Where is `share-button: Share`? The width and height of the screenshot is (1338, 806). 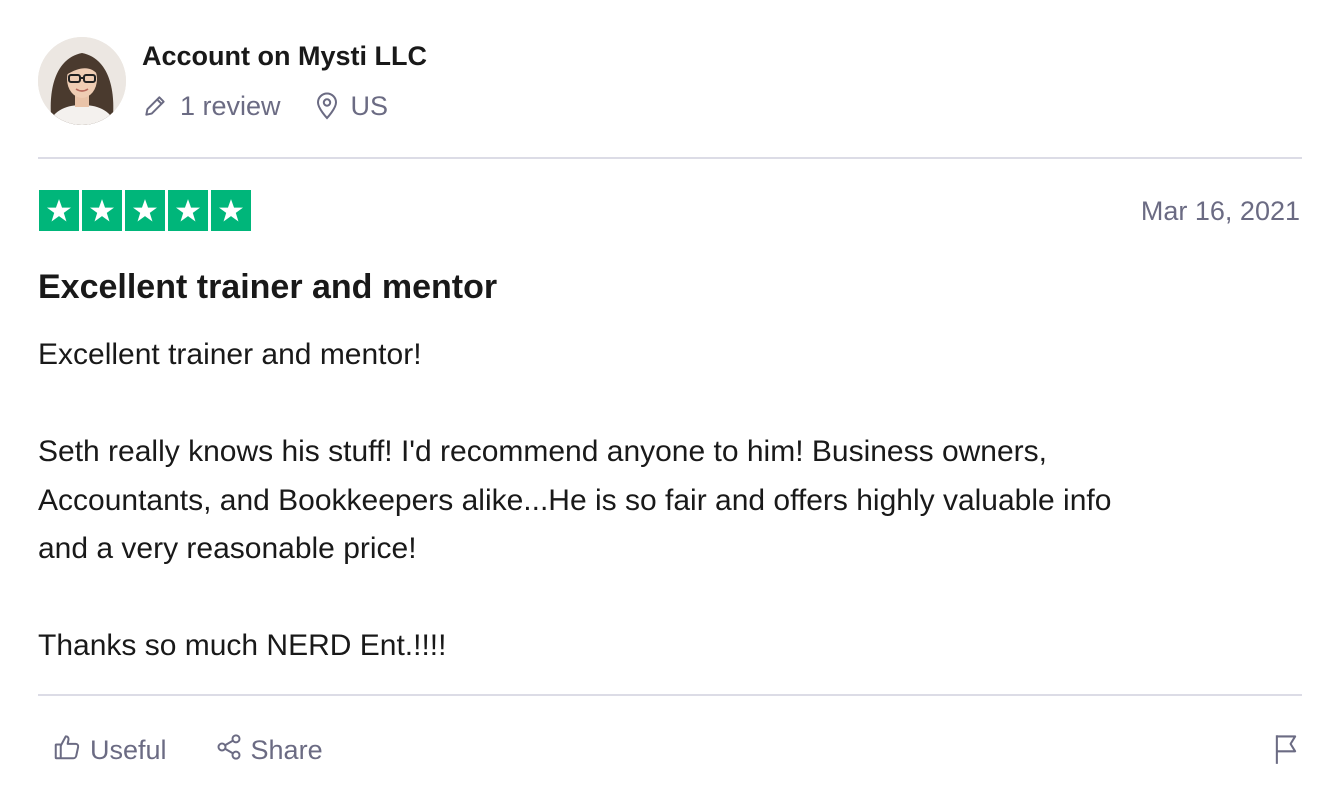 share-button: Share is located at coordinates (269, 750).